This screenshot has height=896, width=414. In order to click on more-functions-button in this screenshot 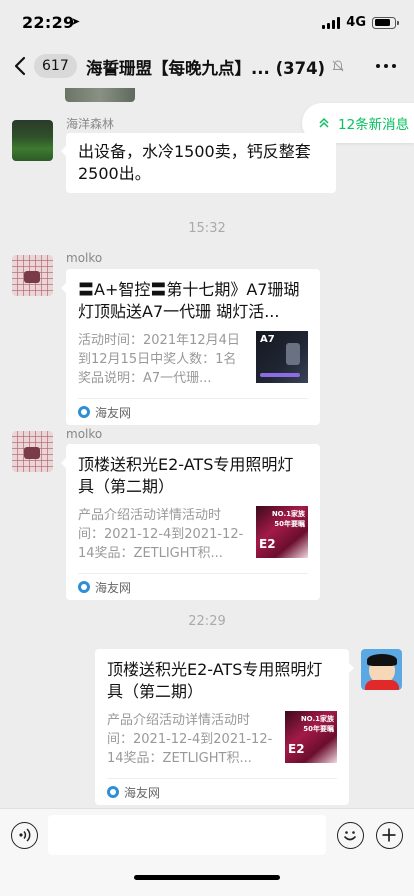, I will do `click(389, 835)`.